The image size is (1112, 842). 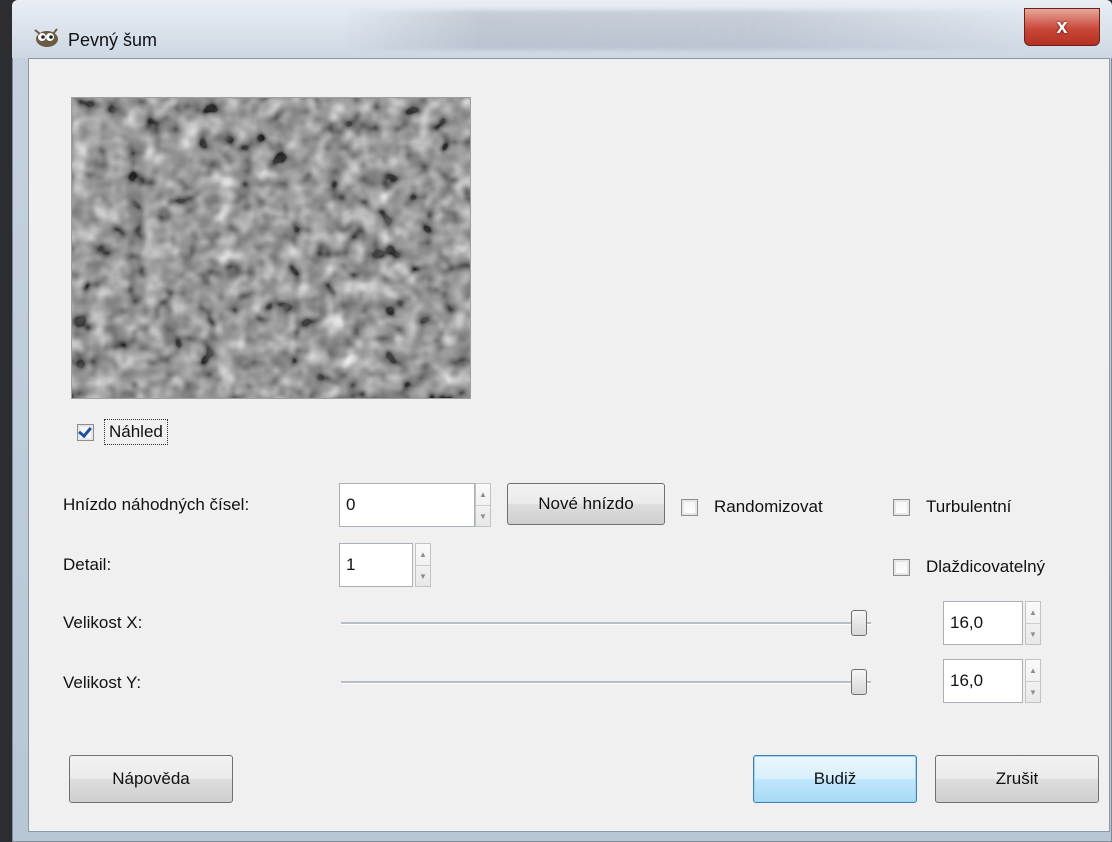 I want to click on size-x-label: Velikost X:, so click(x=103, y=622).